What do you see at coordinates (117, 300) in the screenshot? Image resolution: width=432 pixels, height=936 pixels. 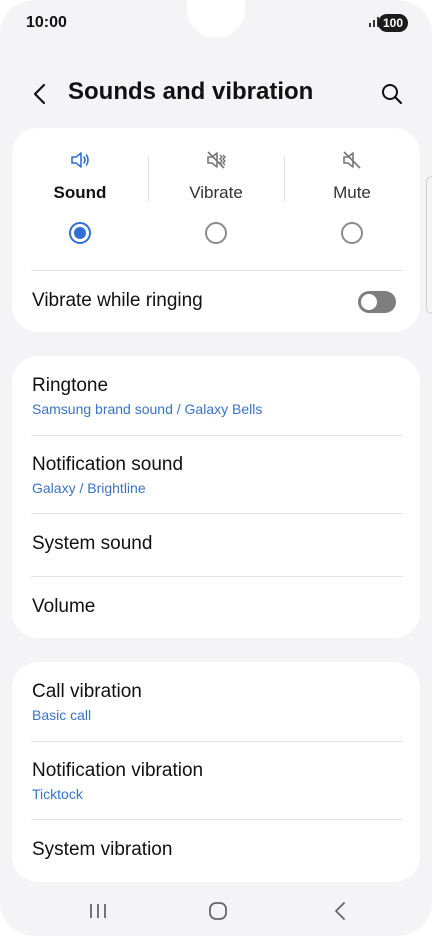 I see `vibrate-while-ringing-label: Vibrate while ringing` at bounding box center [117, 300].